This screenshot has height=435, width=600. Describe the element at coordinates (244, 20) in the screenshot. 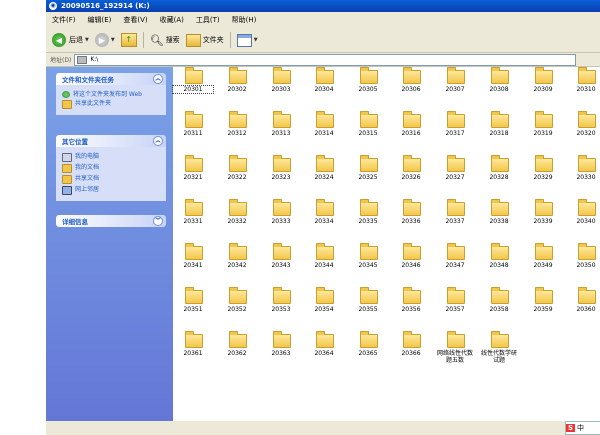

I see `menu-help: 帮助(H)` at that location.